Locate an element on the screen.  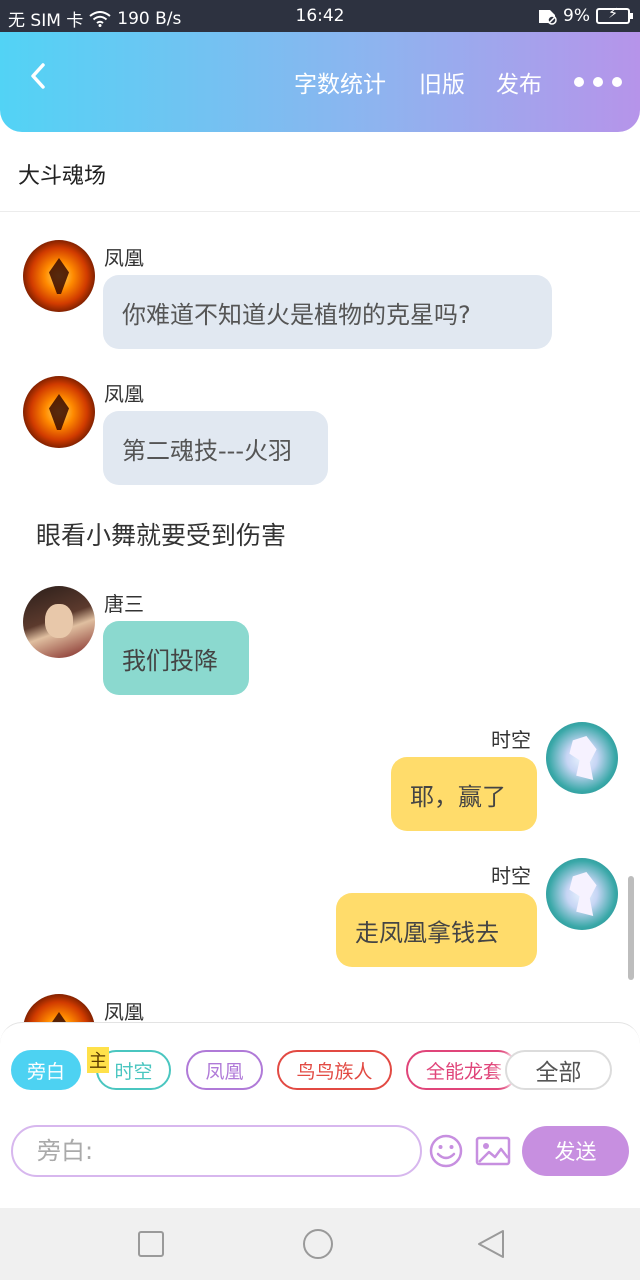
chip-pangbai: 旁白 is located at coordinates (46, 1070).